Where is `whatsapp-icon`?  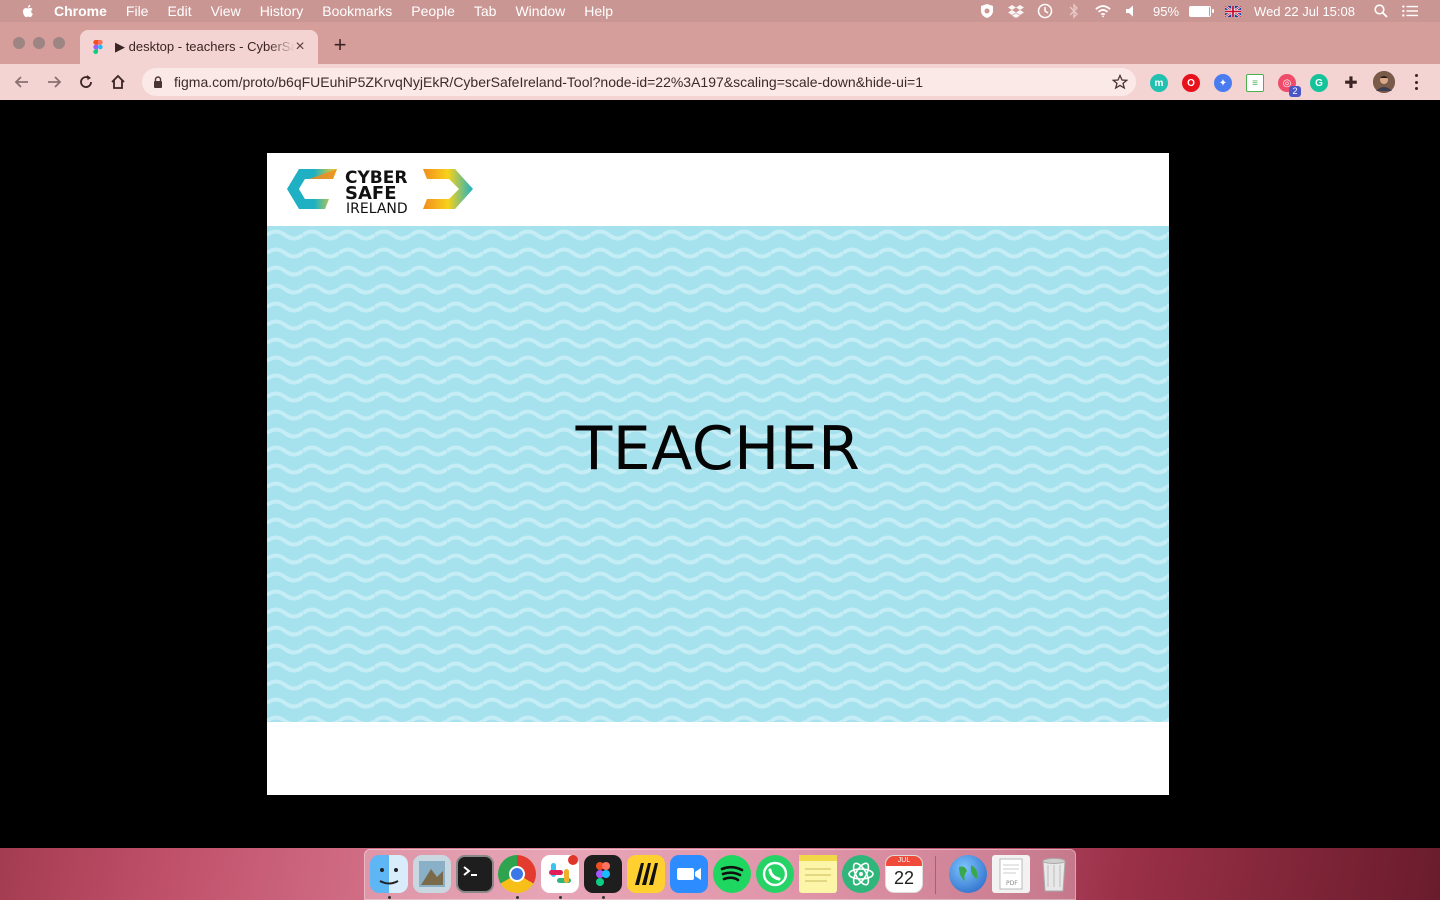
whatsapp-icon is located at coordinates (775, 874).